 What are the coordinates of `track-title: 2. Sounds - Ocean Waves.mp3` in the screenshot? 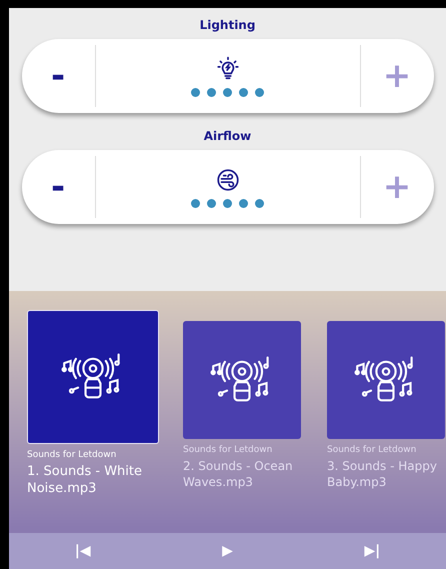 It's located at (238, 474).